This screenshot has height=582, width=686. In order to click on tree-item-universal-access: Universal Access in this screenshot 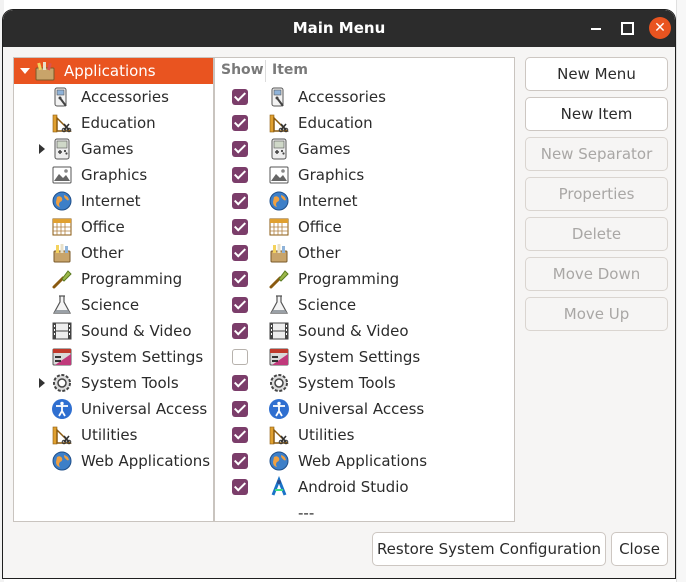, I will do `click(113, 409)`.